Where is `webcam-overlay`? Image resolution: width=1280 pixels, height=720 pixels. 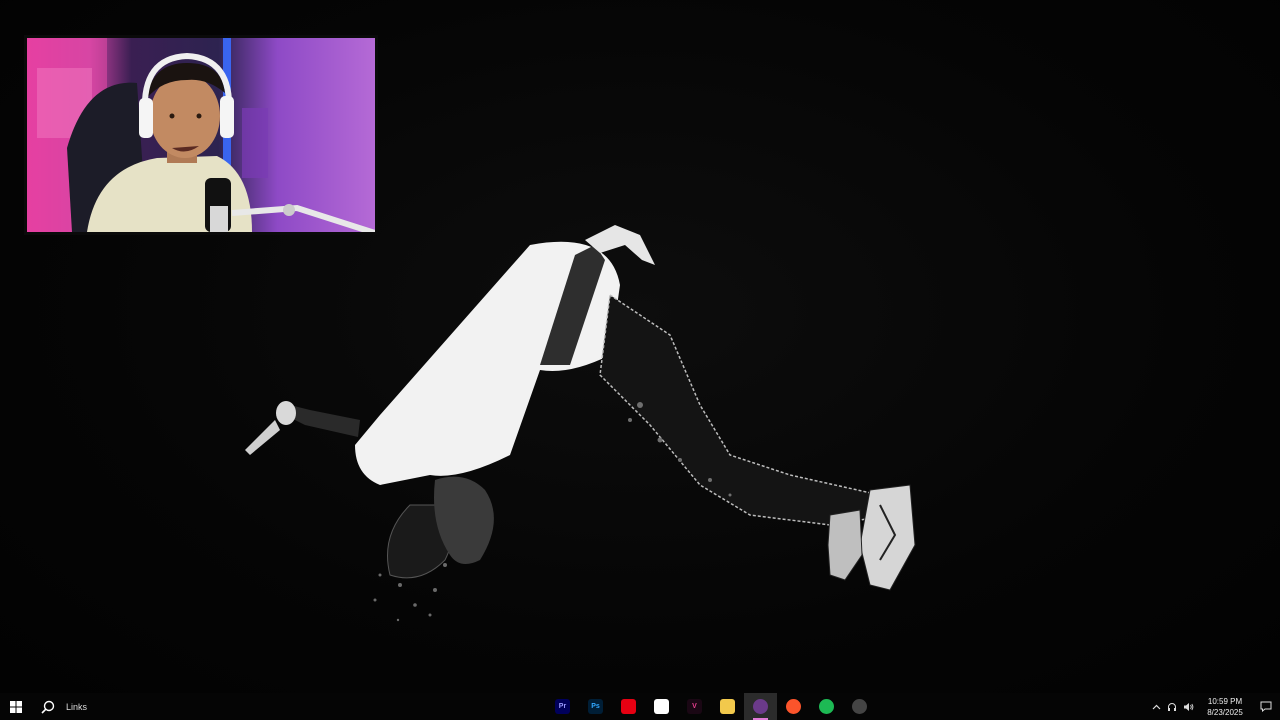 webcam-overlay is located at coordinates (201, 135).